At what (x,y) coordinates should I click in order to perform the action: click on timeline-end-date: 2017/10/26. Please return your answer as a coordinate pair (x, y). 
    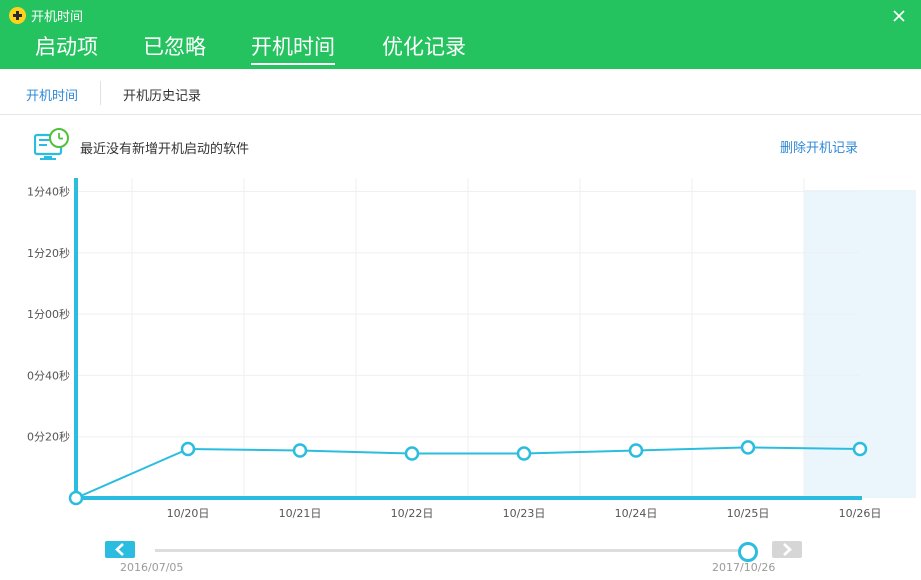
    Looking at the image, I should click on (744, 567).